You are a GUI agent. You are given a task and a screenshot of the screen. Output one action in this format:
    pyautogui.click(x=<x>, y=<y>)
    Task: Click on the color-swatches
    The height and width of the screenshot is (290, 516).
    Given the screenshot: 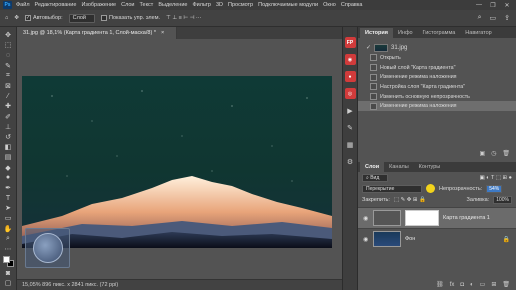 What is the action you would take?
    pyautogui.click(x=8, y=262)
    